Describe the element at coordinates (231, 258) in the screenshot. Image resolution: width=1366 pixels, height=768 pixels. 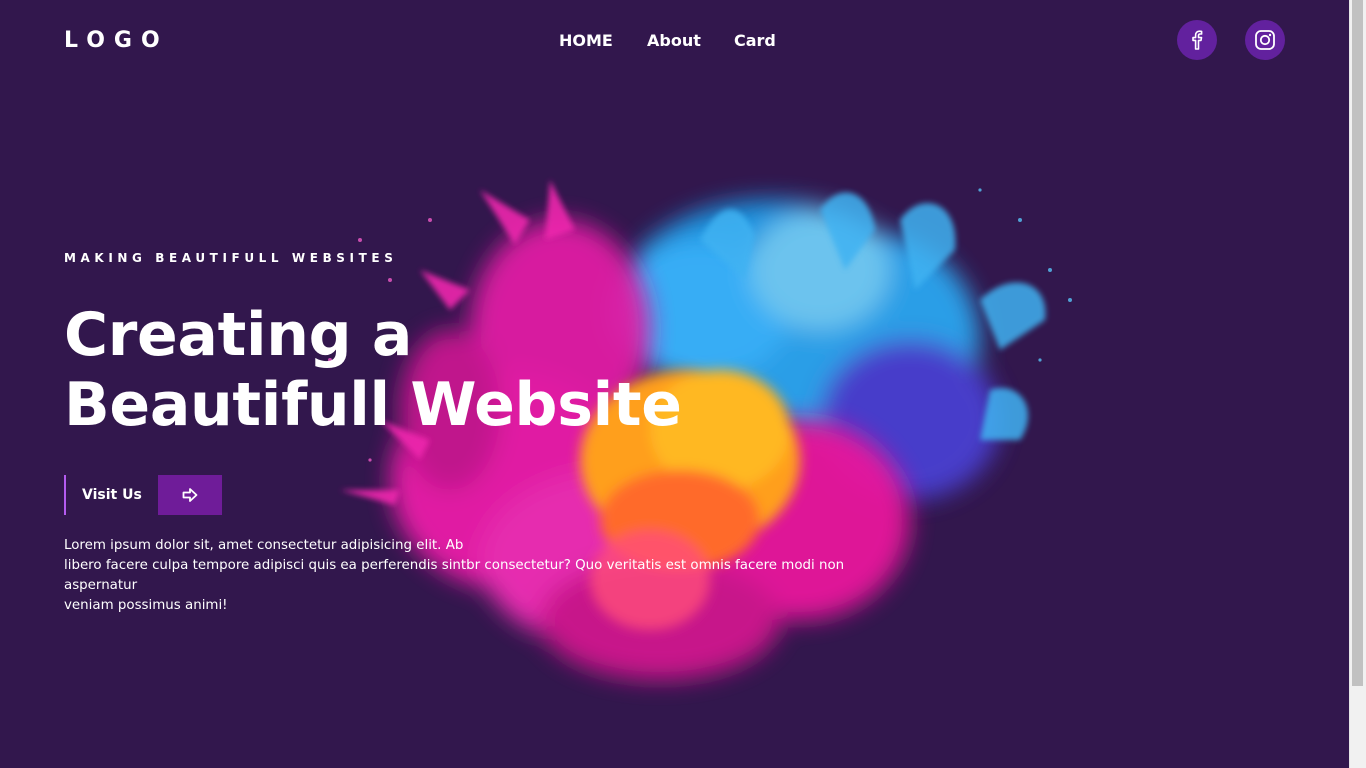
I see `hero-eyebrow: MAKING BEAUTIFULL WEBSITES` at that location.